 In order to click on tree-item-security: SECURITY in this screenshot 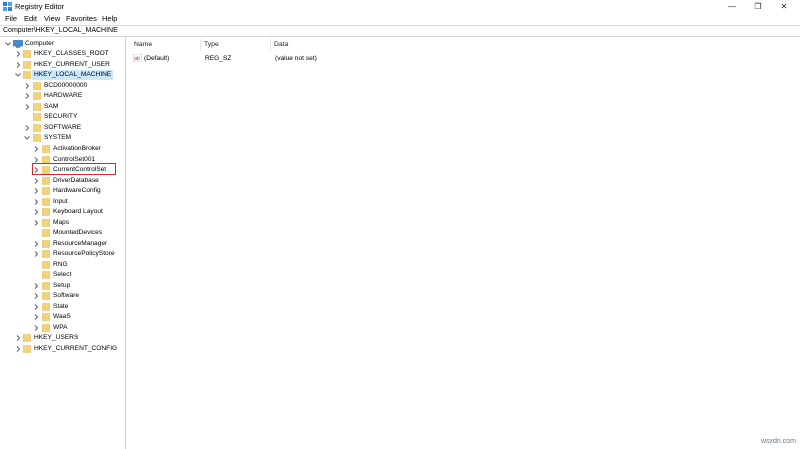, I will do `click(62, 117)`.